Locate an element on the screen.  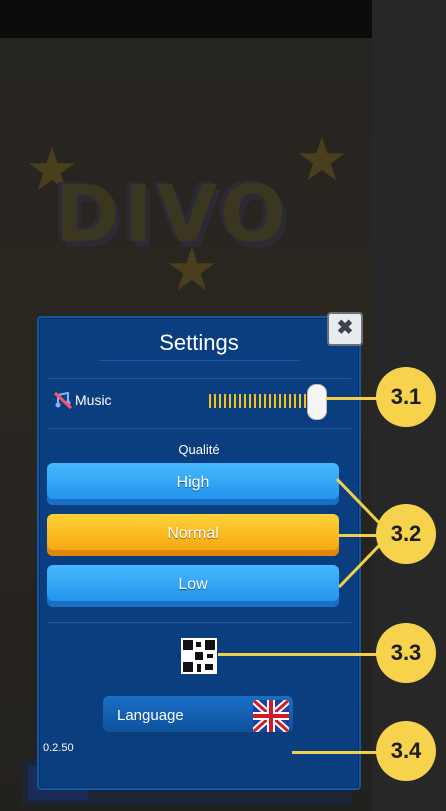
language-button: Language is located at coordinates (198, 716).